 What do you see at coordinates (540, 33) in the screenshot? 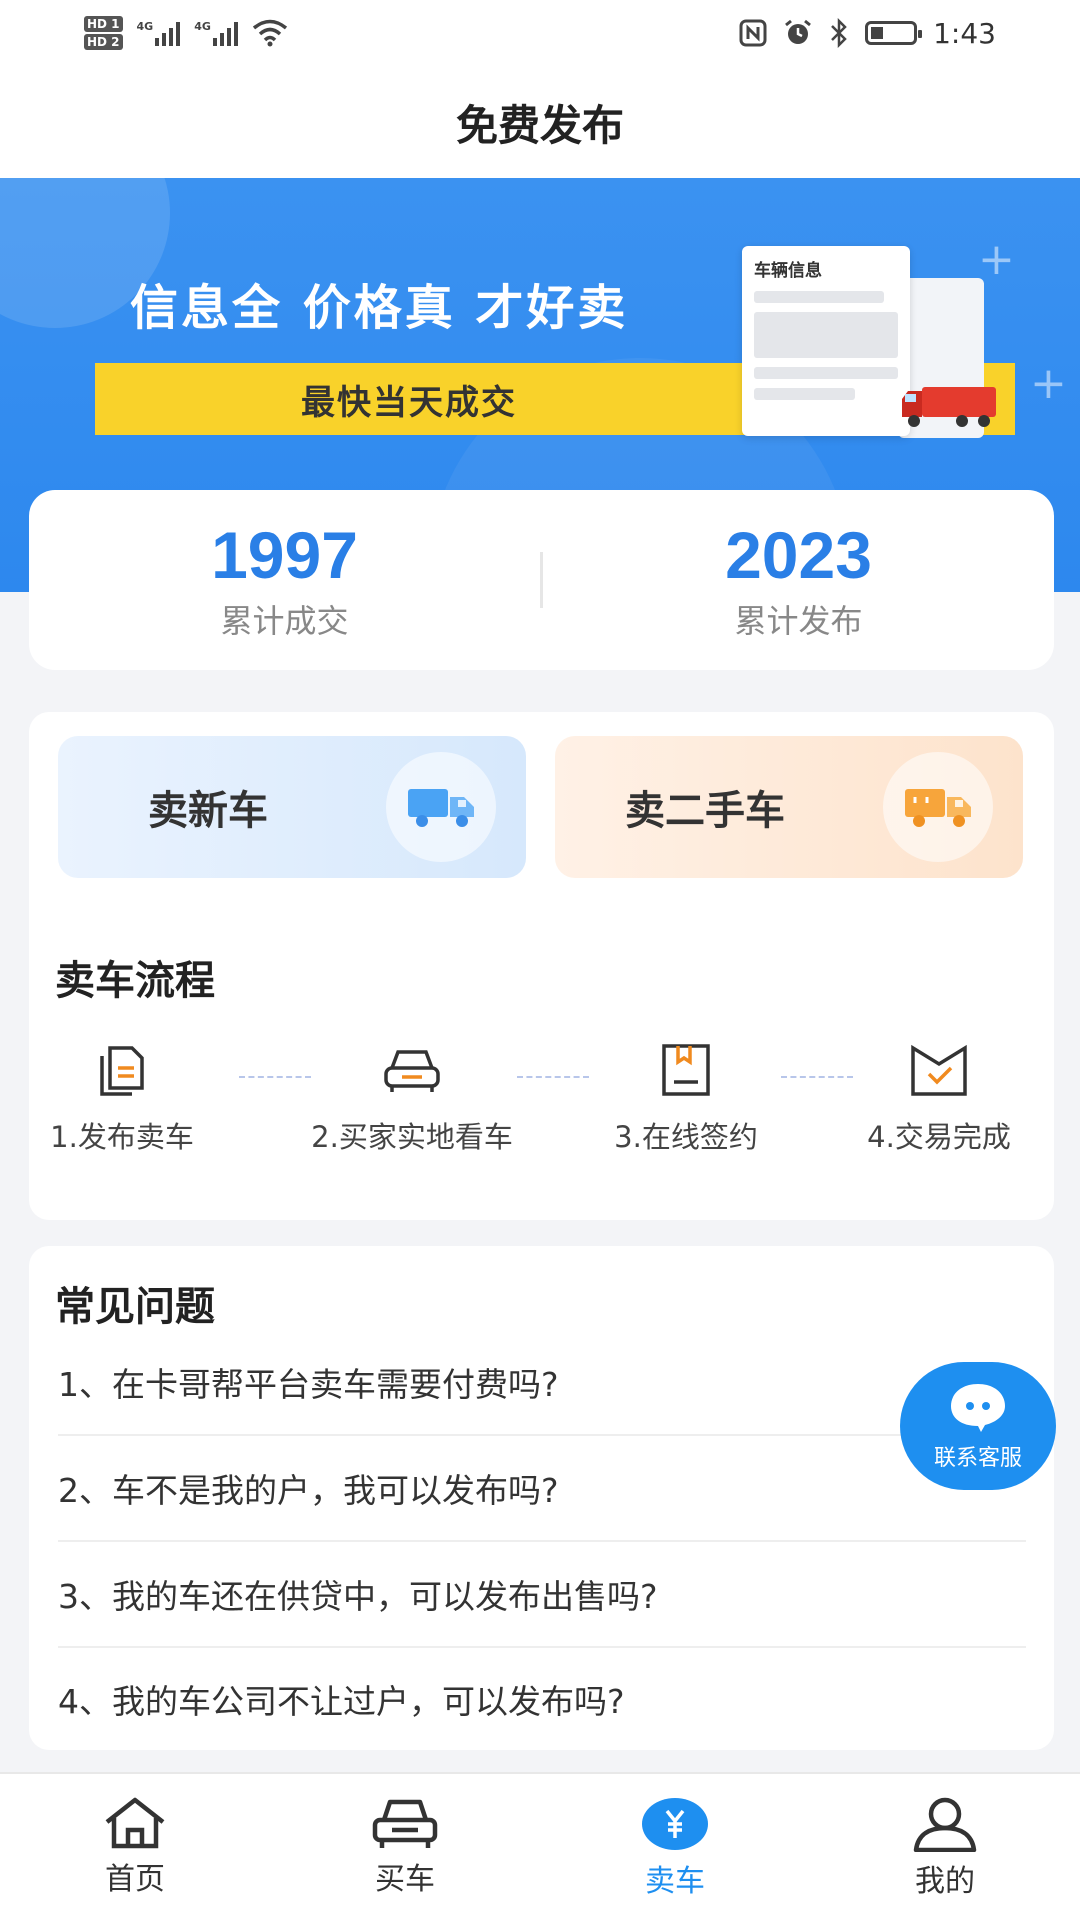
I see `status-bar: HD 1 HD 2 4G 4G 1:43` at bounding box center [540, 33].